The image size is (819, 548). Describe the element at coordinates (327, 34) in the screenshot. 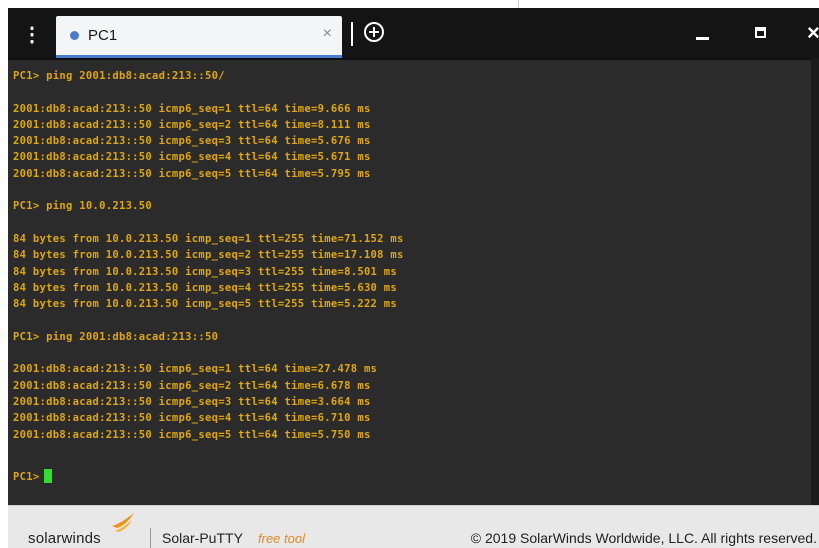

I see `tab-close-icon: ×` at that location.